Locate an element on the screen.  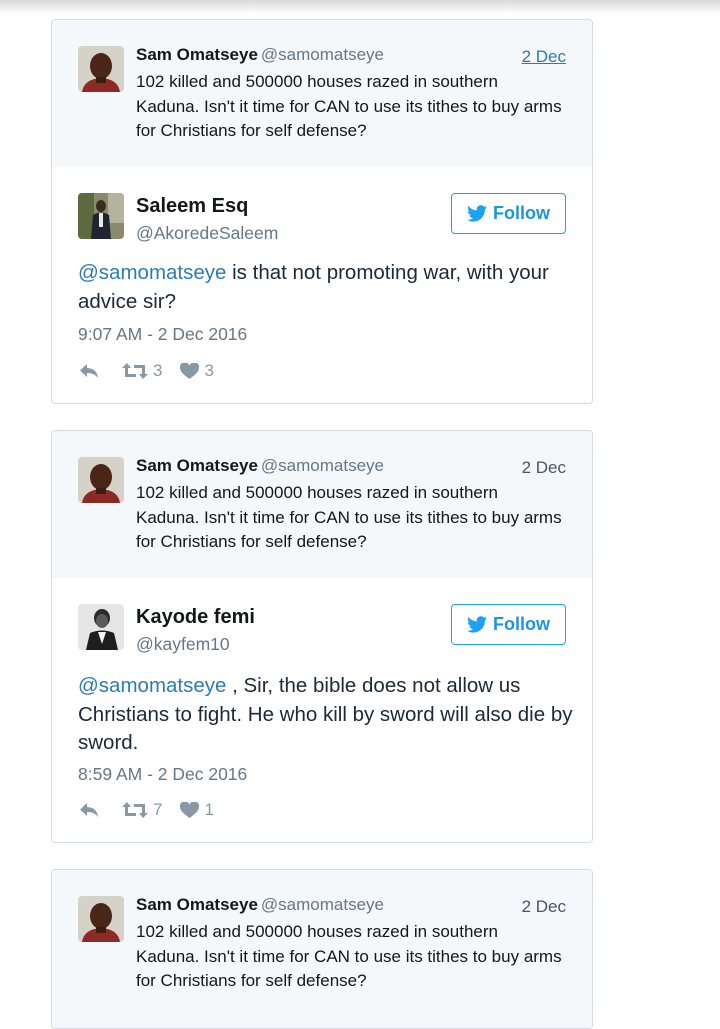
tweet-actions: 3 3 is located at coordinates (146, 371).